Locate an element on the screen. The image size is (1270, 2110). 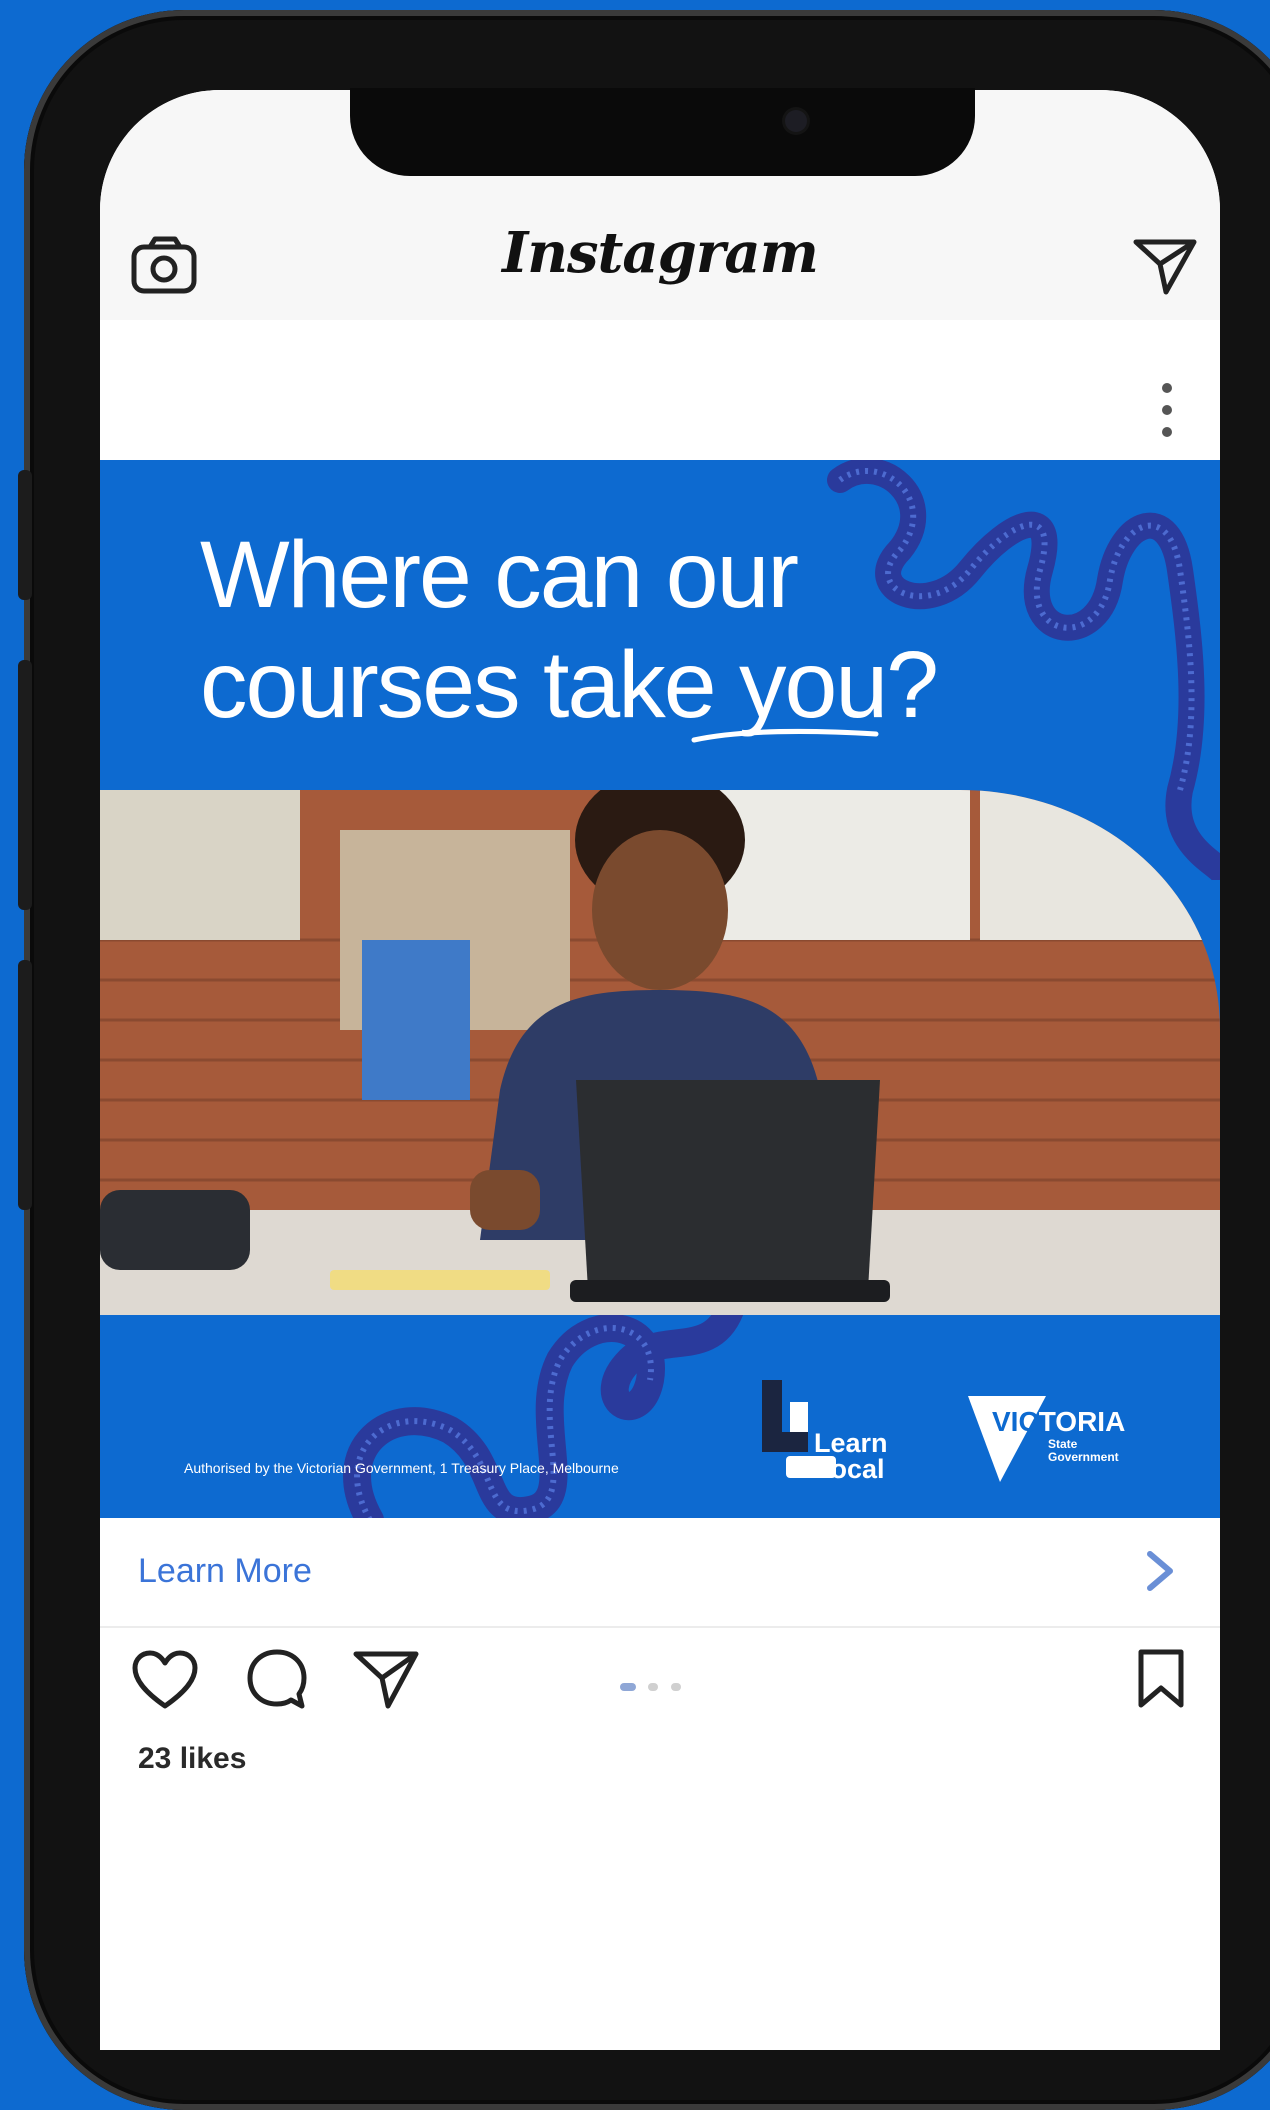
headline-line-2-prefix: courses take is located at coordinates (469, 685).